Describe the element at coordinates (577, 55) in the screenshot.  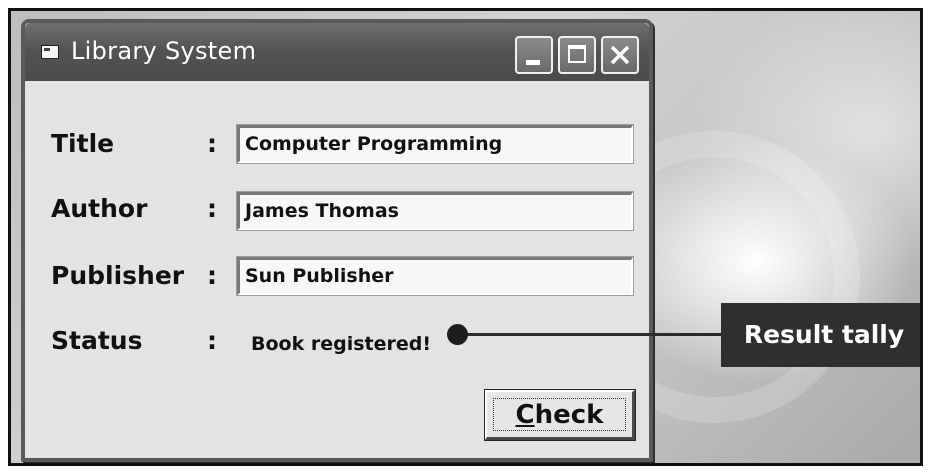
I see `maximize-icon` at that location.